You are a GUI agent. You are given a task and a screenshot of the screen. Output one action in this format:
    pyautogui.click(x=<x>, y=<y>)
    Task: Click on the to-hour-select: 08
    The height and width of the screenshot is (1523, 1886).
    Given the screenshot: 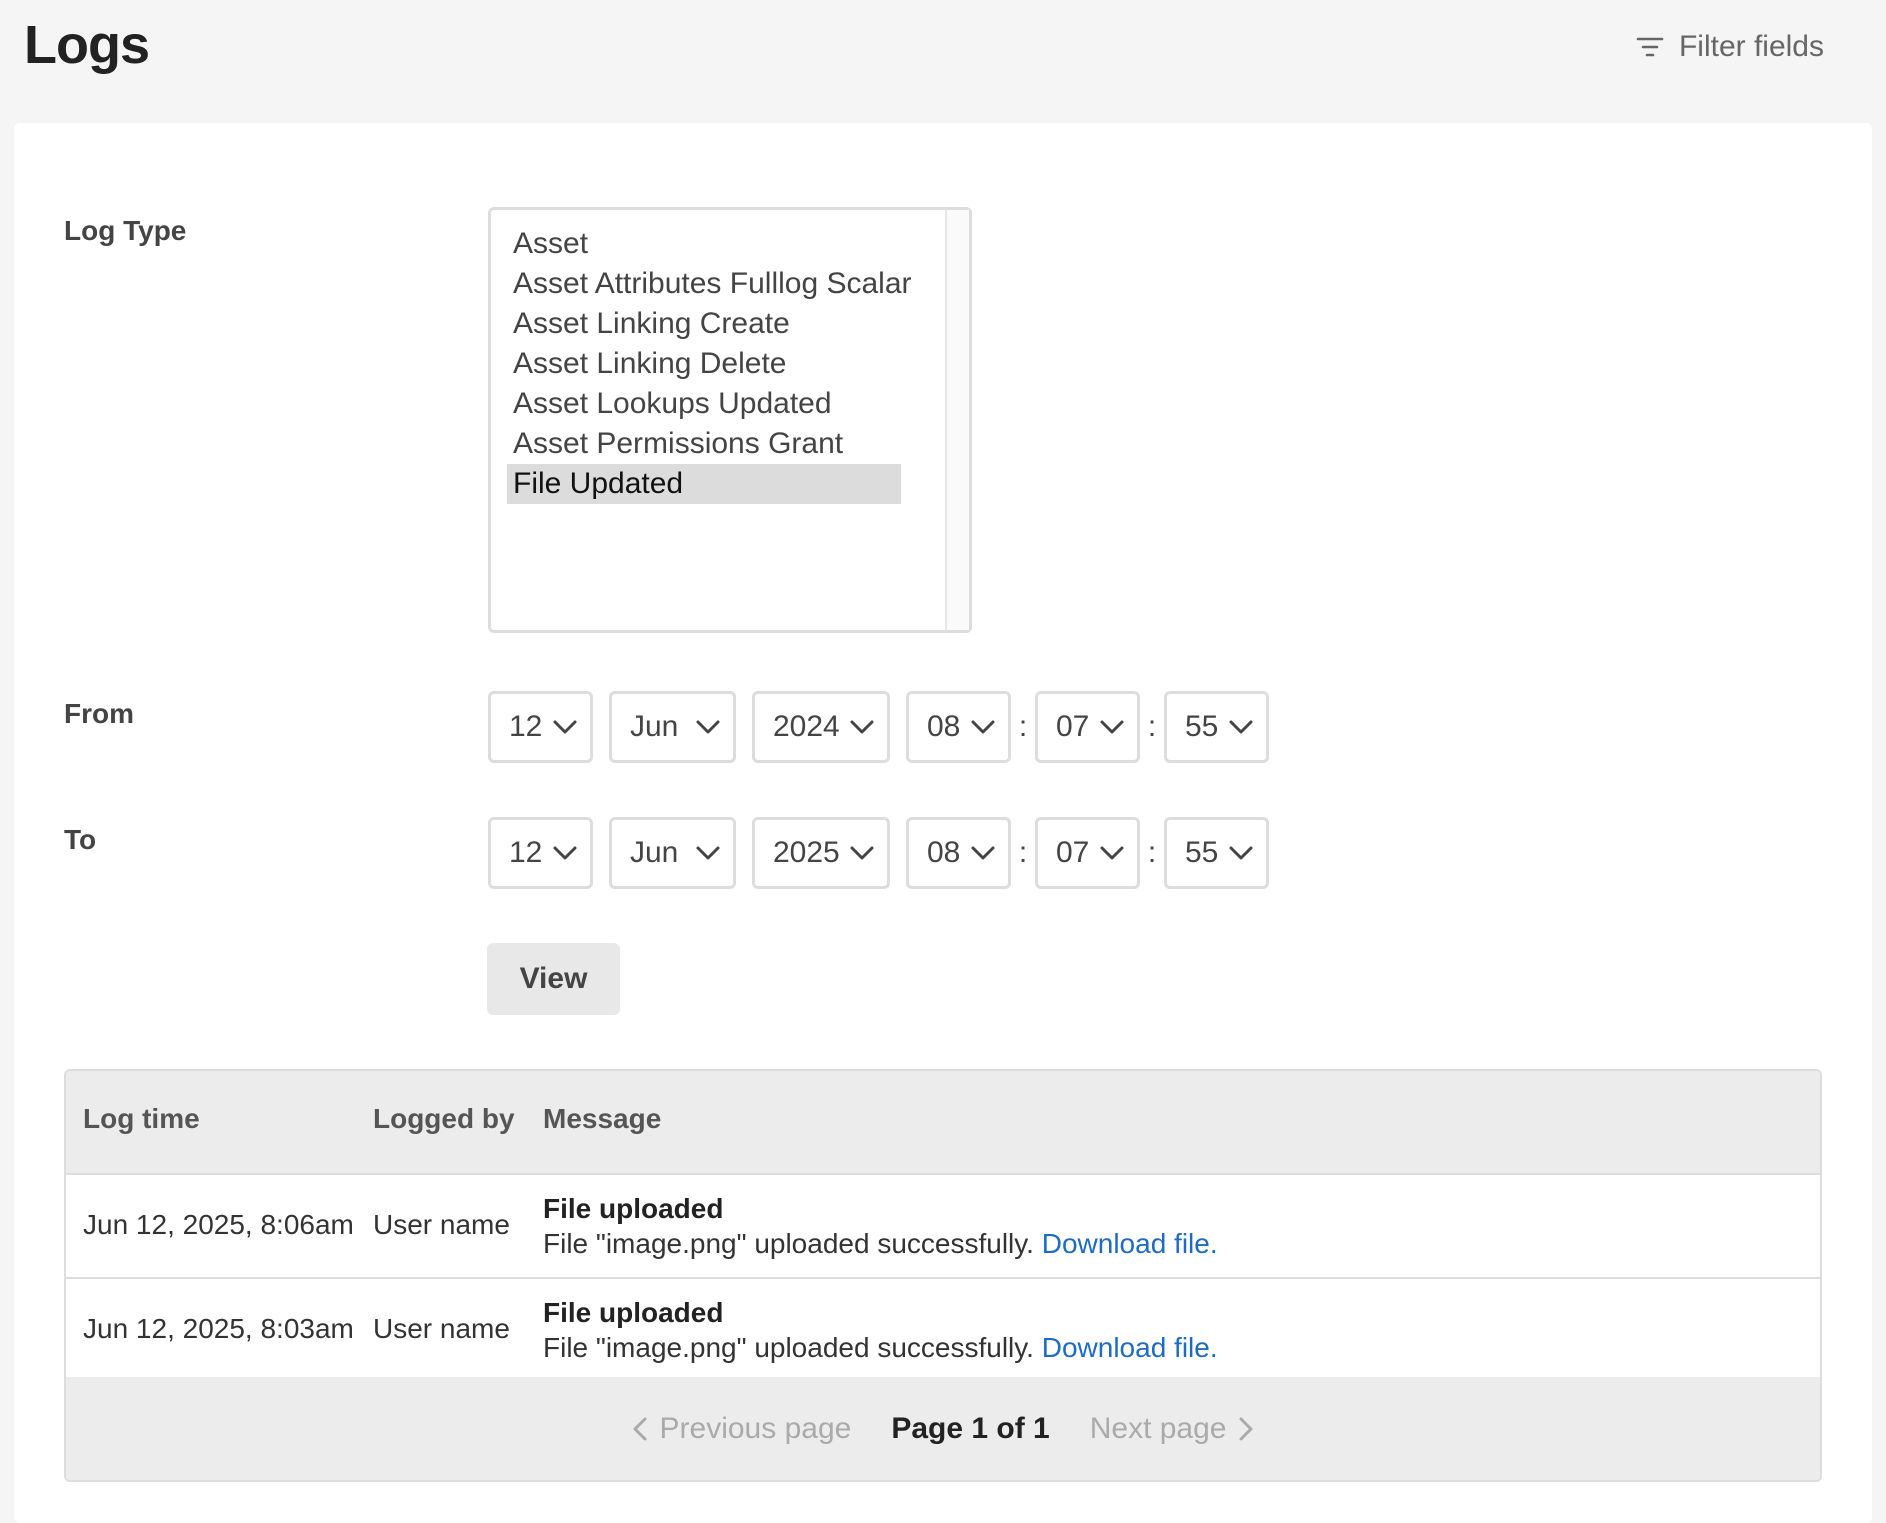 What is the action you would take?
    pyautogui.click(x=958, y=853)
    